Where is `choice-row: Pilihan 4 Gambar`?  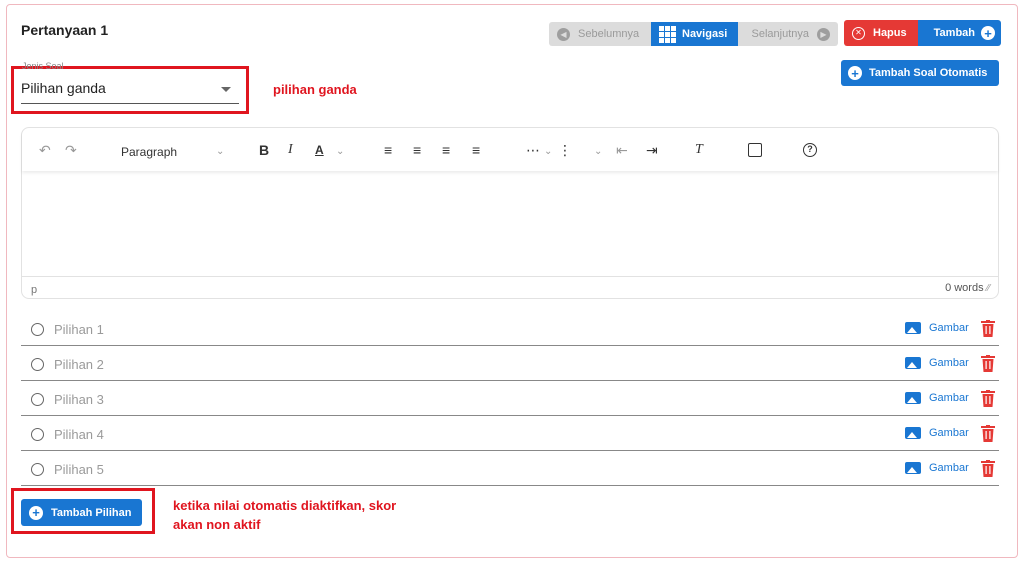
choice-row: Pilihan 4 Gambar is located at coordinates (510, 433).